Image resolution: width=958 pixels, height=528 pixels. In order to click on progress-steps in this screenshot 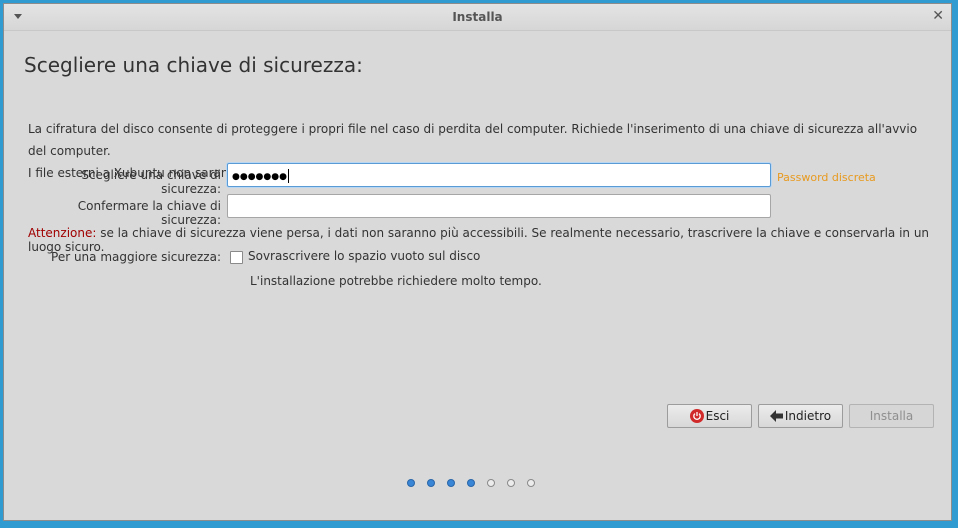, I will do `click(471, 483)`.